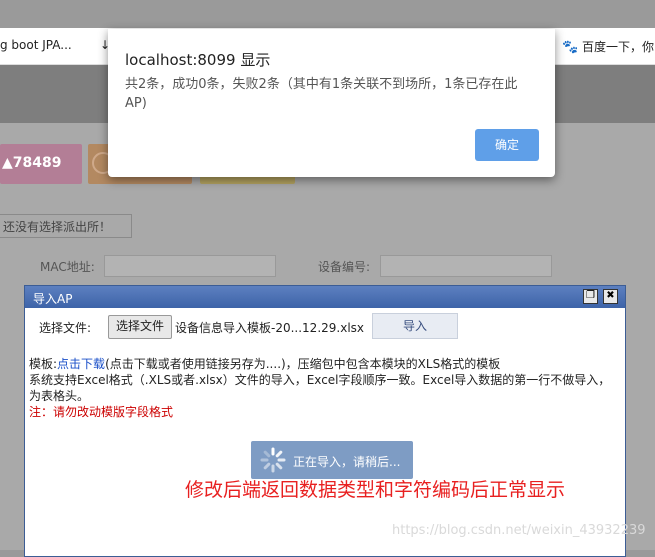 This screenshot has height=557, width=655. I want to click on alert-message: 共2条，成功0条，失败2条（其中有1条关联不到场所，1条已存在此AP), so click(321, 94).